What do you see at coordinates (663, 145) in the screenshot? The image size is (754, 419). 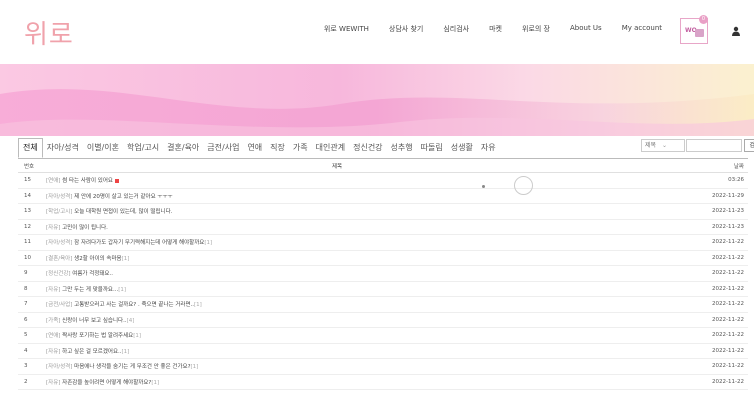 I see `search-field-select: 제목 ⌄` at bounding box center [663, 145].